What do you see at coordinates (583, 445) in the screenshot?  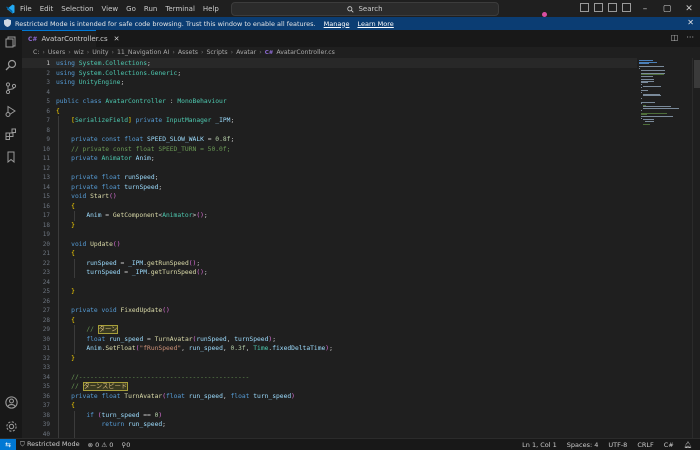 I see `indentation-status: Spaces: 4` at bounding box center [583, 445].